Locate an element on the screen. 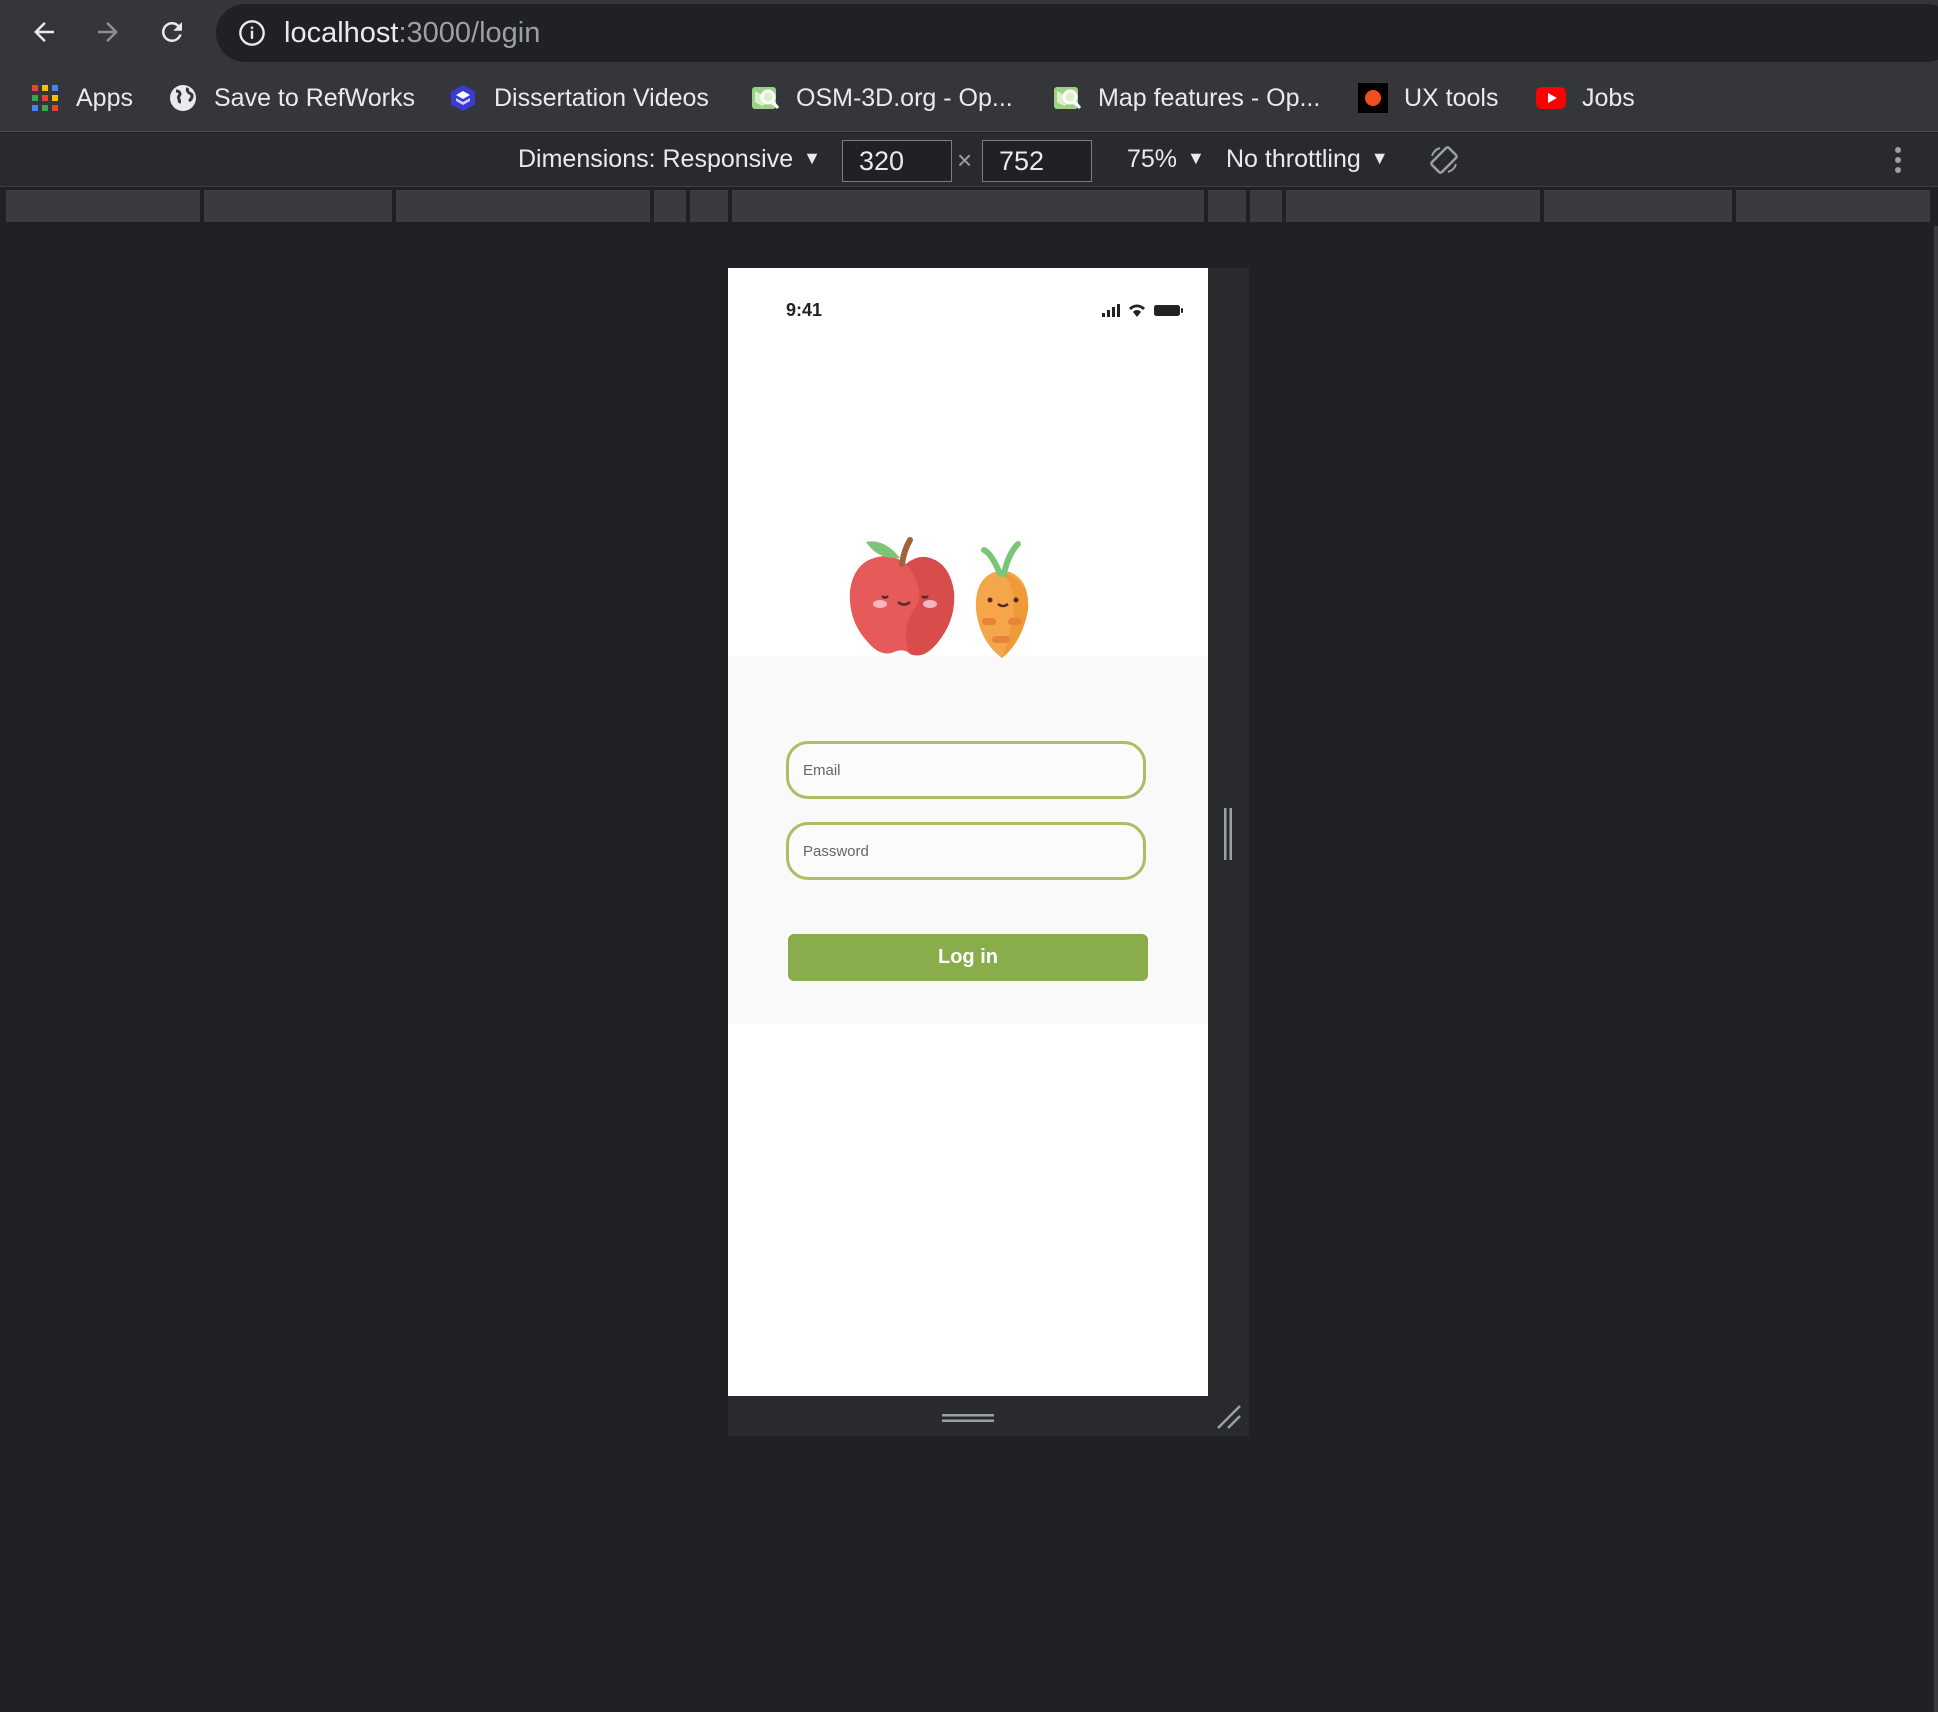 The width and height of the screenshot is (1938, 1712). password-field is located at coordinates (966, 851).